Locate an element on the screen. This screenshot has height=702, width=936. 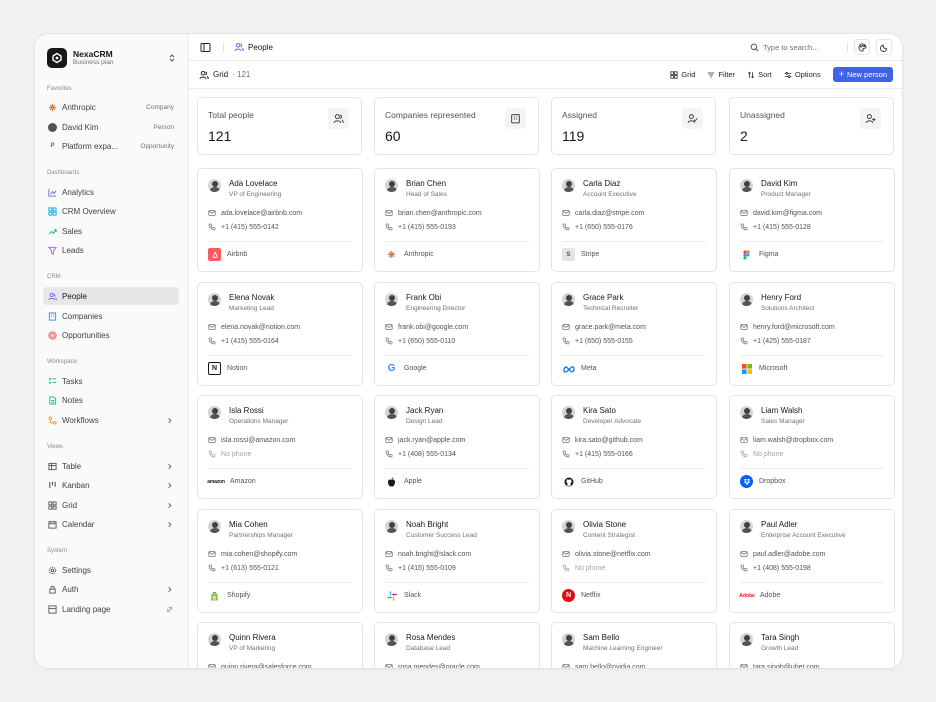
sidebar-item-notes: Notes is located at coordinates (111, 400).